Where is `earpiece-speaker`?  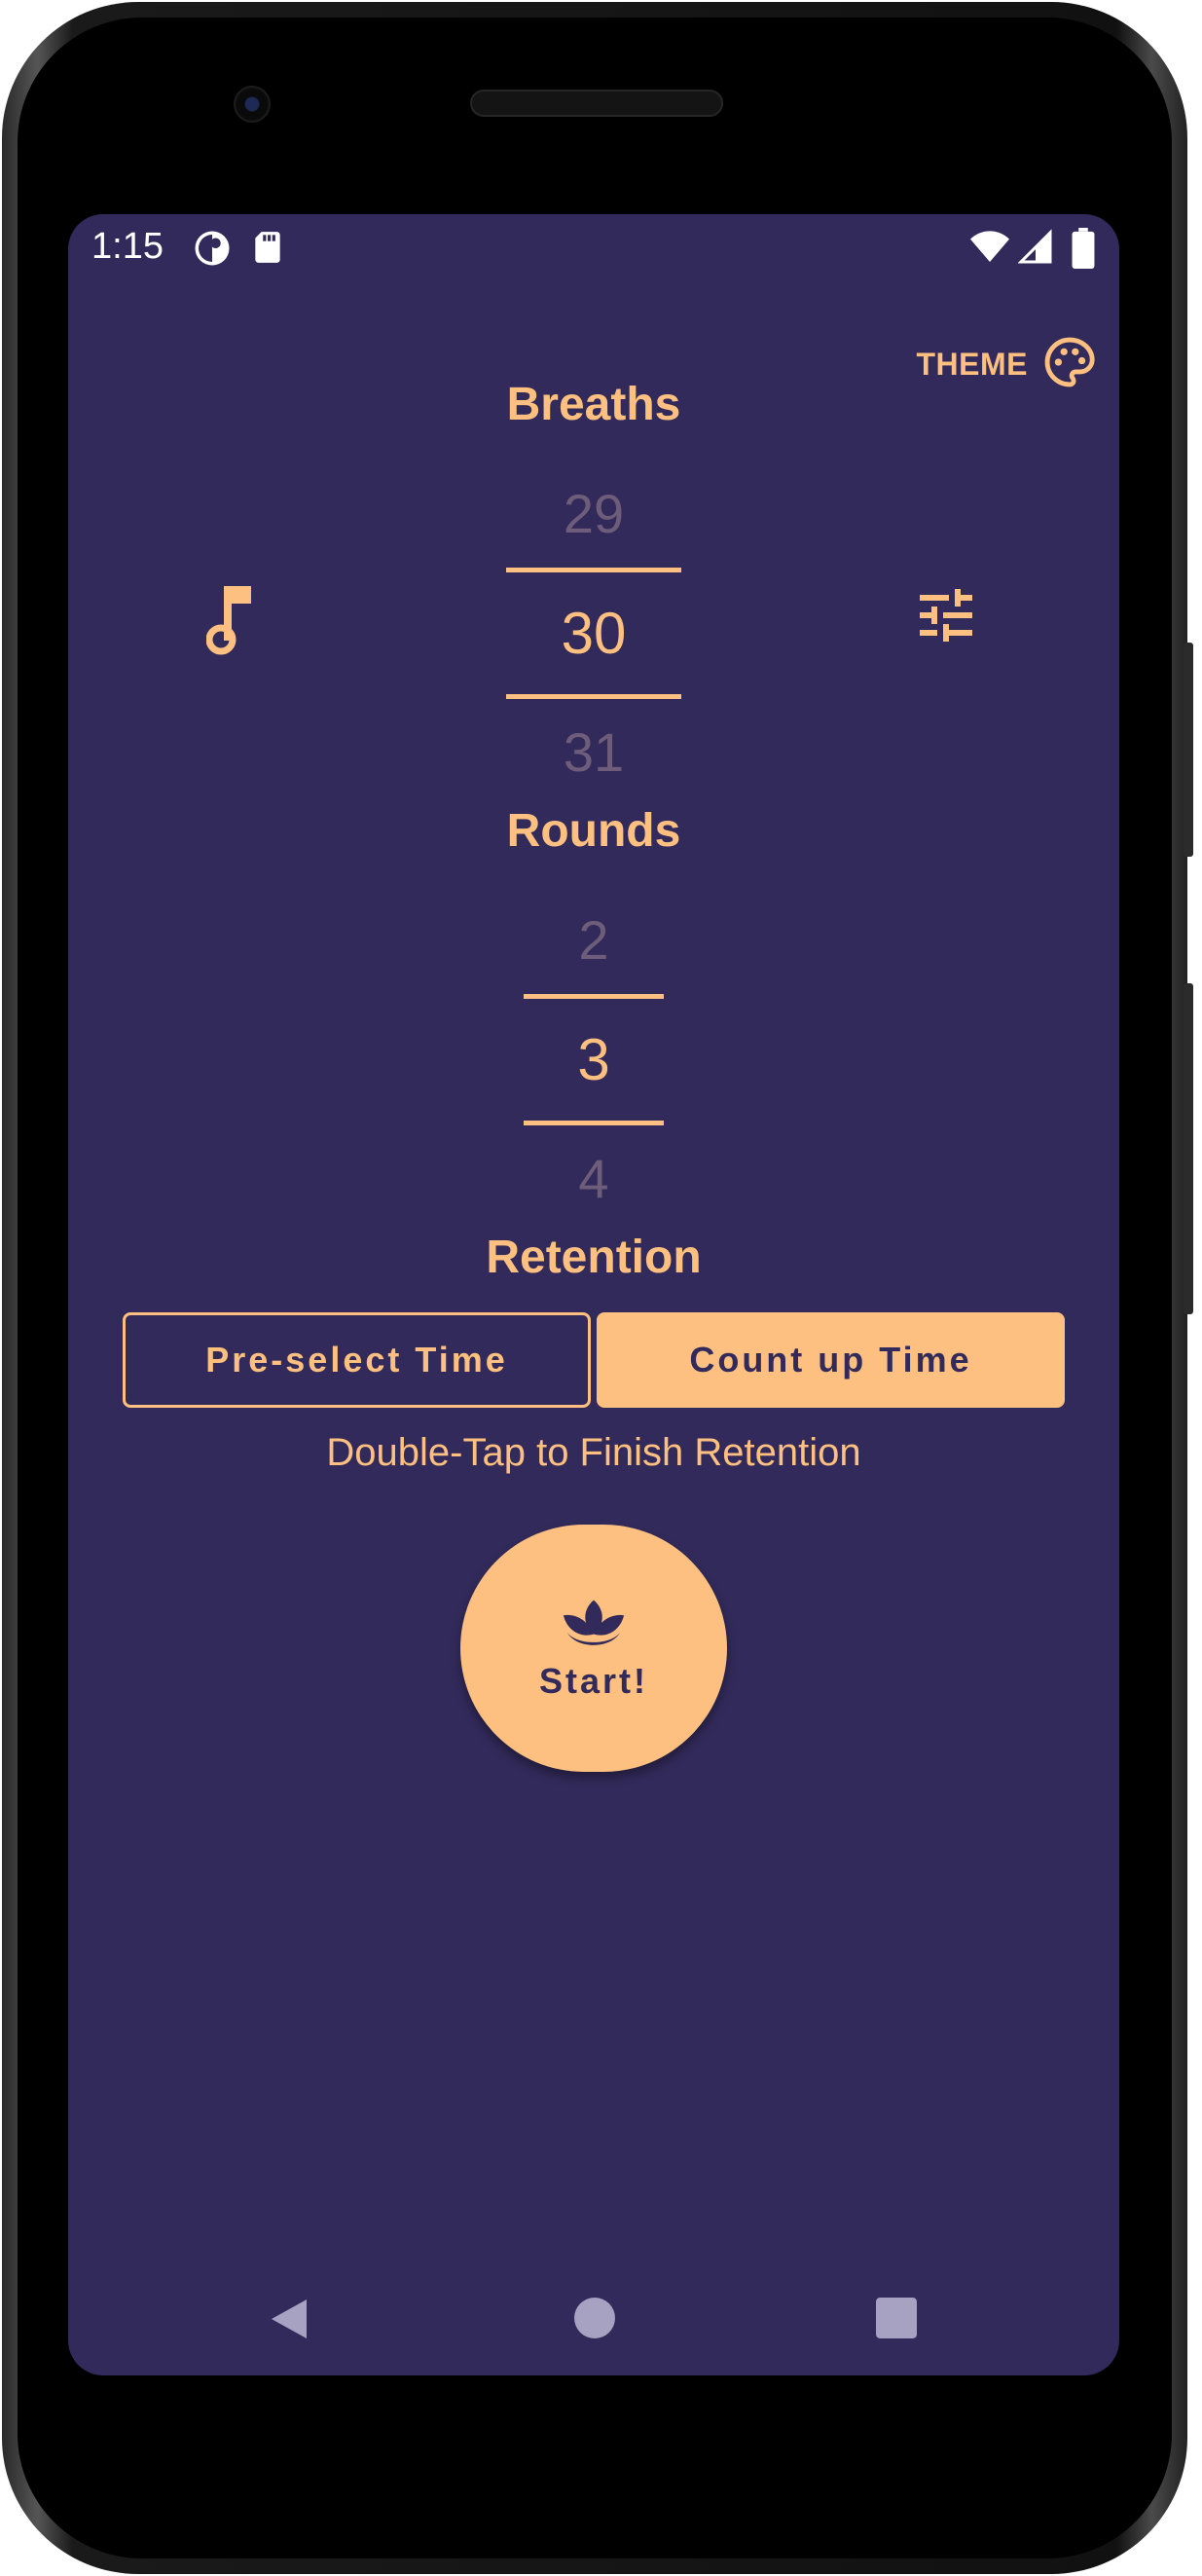
earpiece-speaker is located at coordinates (597, 103).